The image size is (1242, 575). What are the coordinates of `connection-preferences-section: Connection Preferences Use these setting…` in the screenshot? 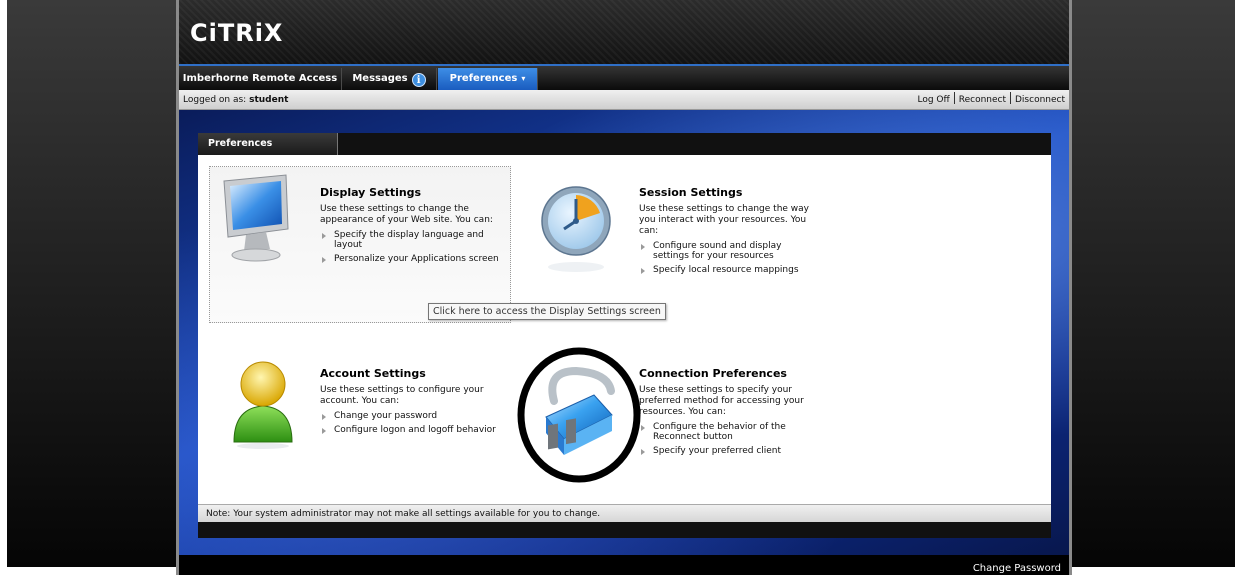 It's located at (729, 413).